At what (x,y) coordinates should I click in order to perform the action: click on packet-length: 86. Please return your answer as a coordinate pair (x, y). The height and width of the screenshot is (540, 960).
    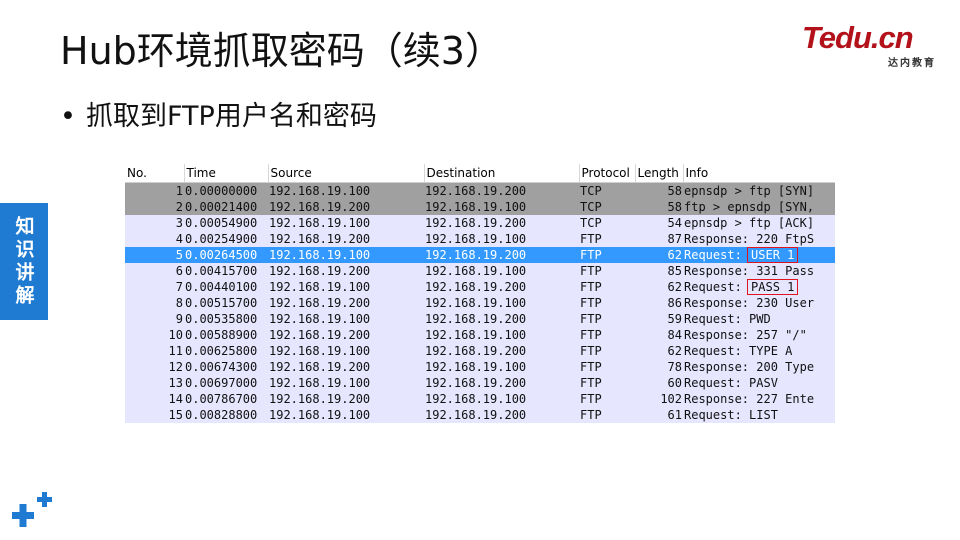
    Looking at the image, I should click on (674, 303).